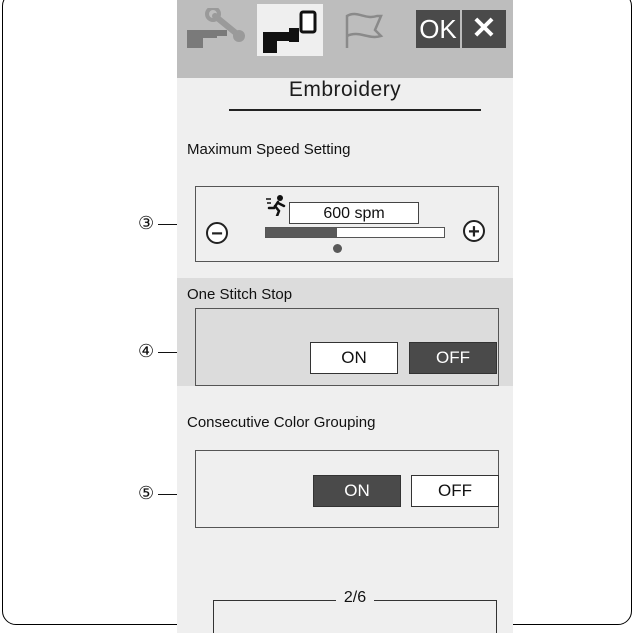  I want to click on page-indicator: 2/6, so click(355, 597).